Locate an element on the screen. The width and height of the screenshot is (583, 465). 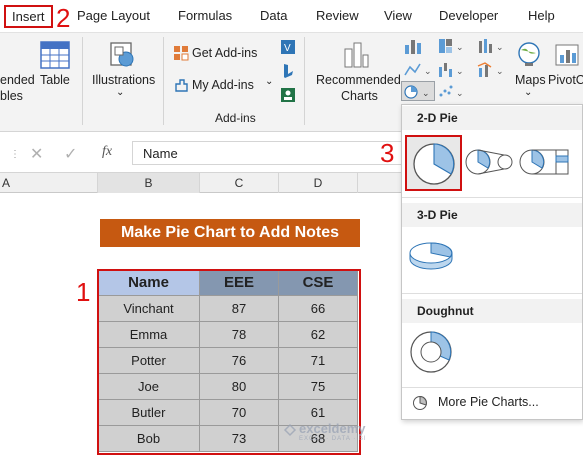
people-graph-icon is located at coordinates (288, 95).